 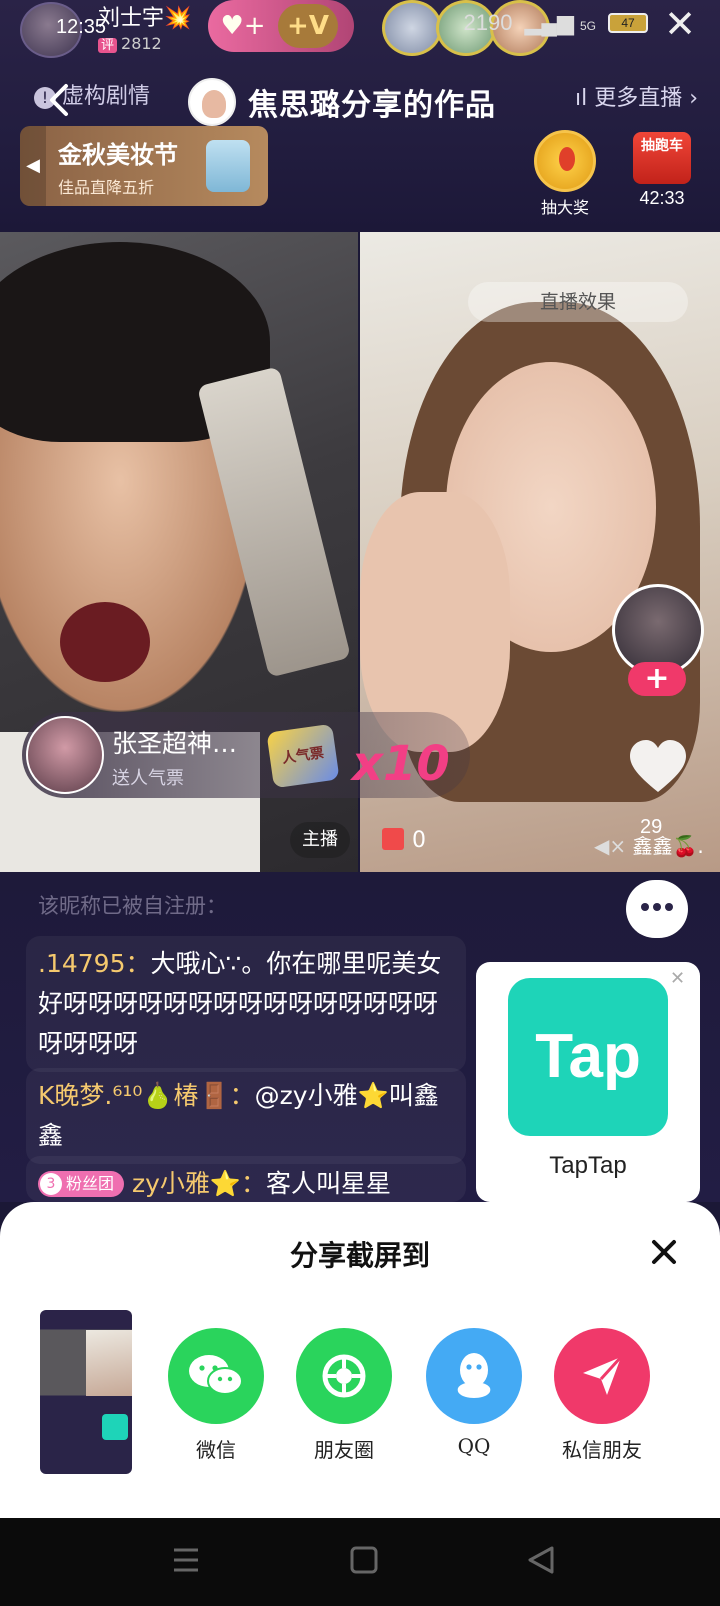 What do you see at coordinates (564, 207) in the screenshot?
I see `lottery-label: 抽大奖` at bounding box center [564, 207].